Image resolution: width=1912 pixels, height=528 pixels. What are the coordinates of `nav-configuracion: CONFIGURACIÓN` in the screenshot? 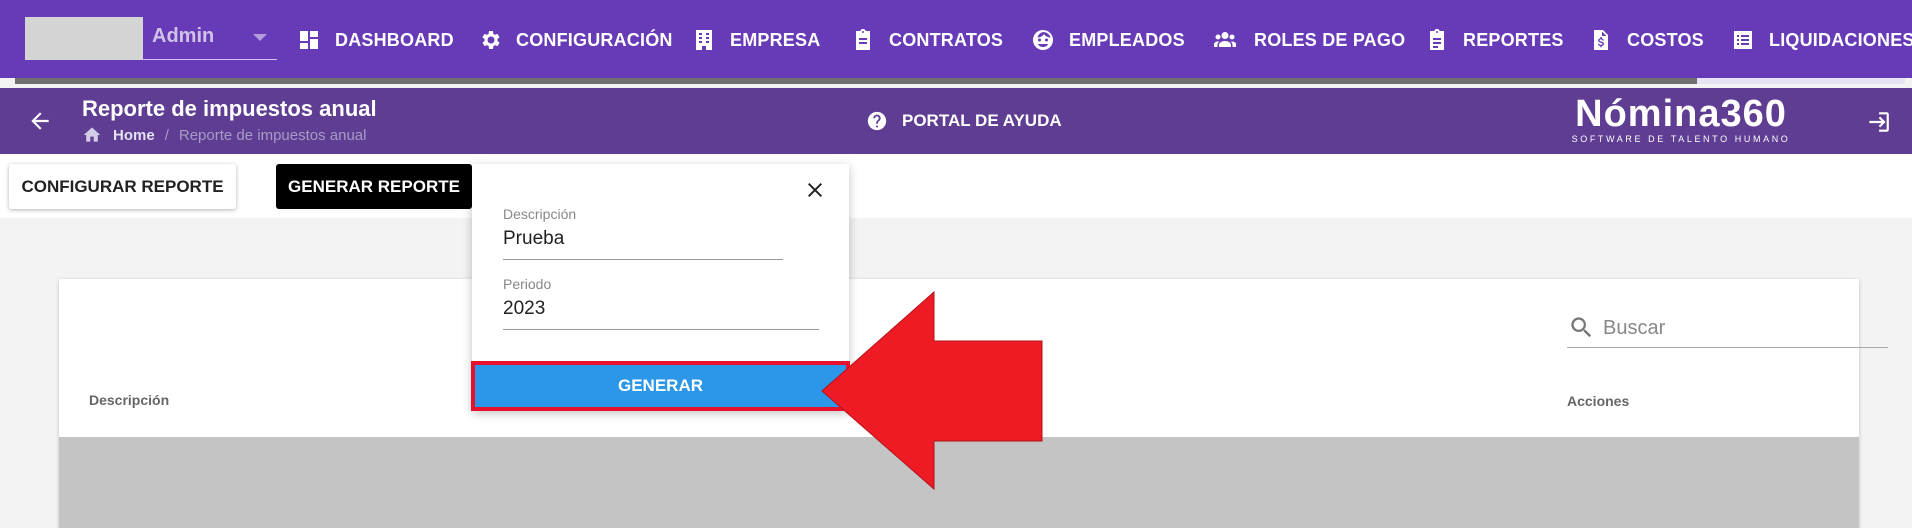 It's located at (575, 40).